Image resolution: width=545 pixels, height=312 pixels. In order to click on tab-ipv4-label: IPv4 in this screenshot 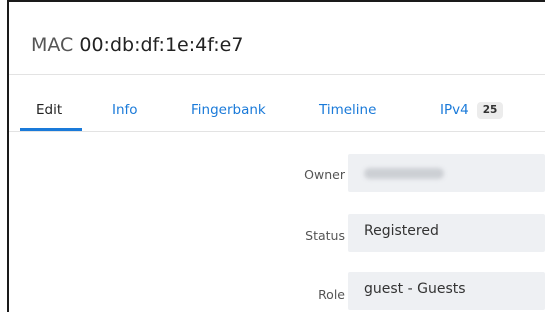, I will do `click(454, 110)`.